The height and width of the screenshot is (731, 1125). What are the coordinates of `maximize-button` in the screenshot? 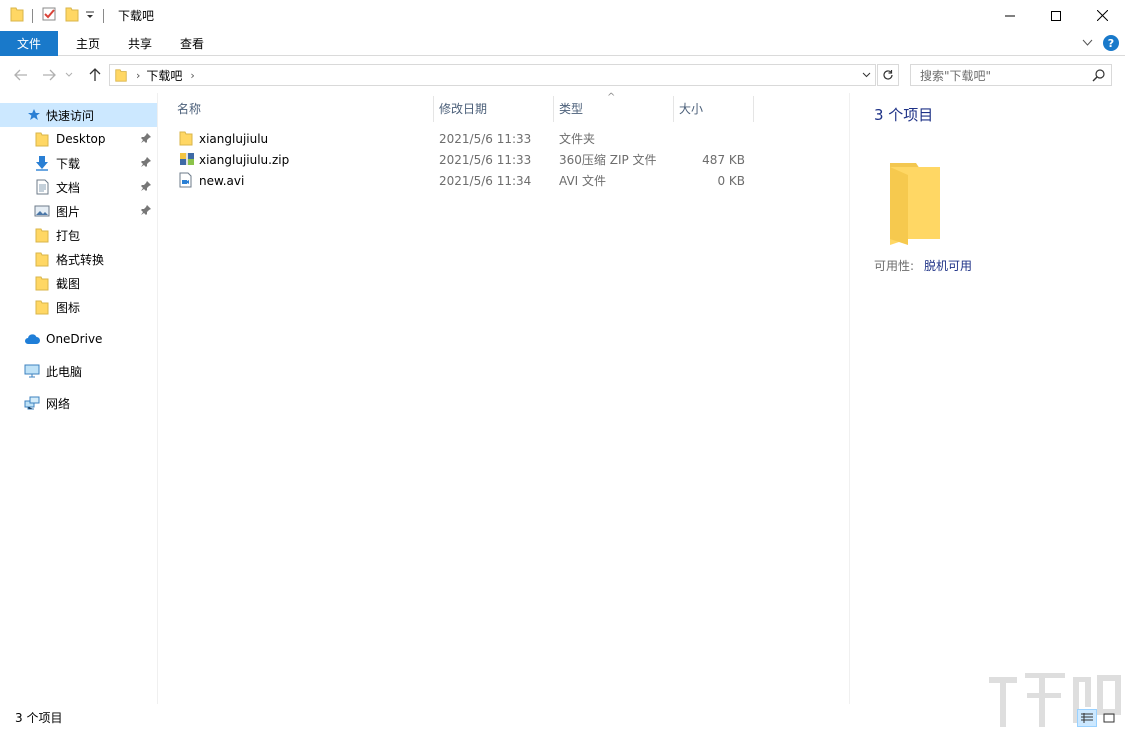 It's located at (1056, 15).